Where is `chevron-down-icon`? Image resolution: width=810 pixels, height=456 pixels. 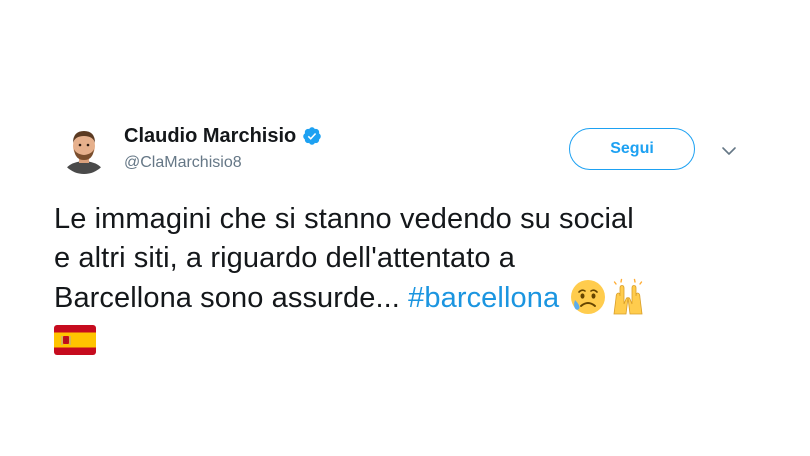 chevron-down-icon is located at coordinates (729, 151).